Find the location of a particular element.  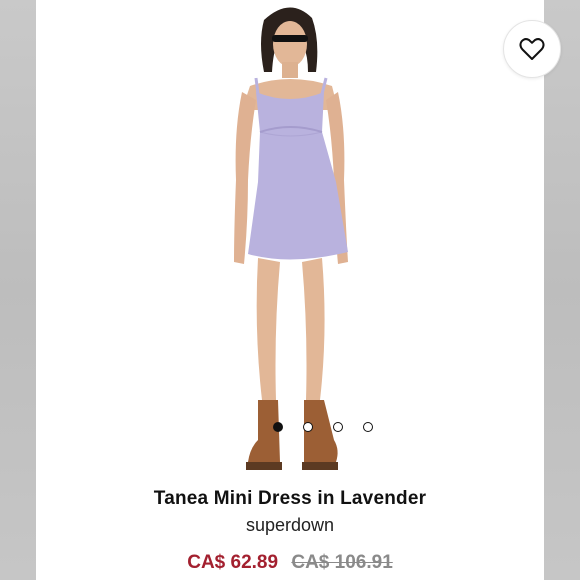

product-brand: superdown is located at coordinates (290, 525).